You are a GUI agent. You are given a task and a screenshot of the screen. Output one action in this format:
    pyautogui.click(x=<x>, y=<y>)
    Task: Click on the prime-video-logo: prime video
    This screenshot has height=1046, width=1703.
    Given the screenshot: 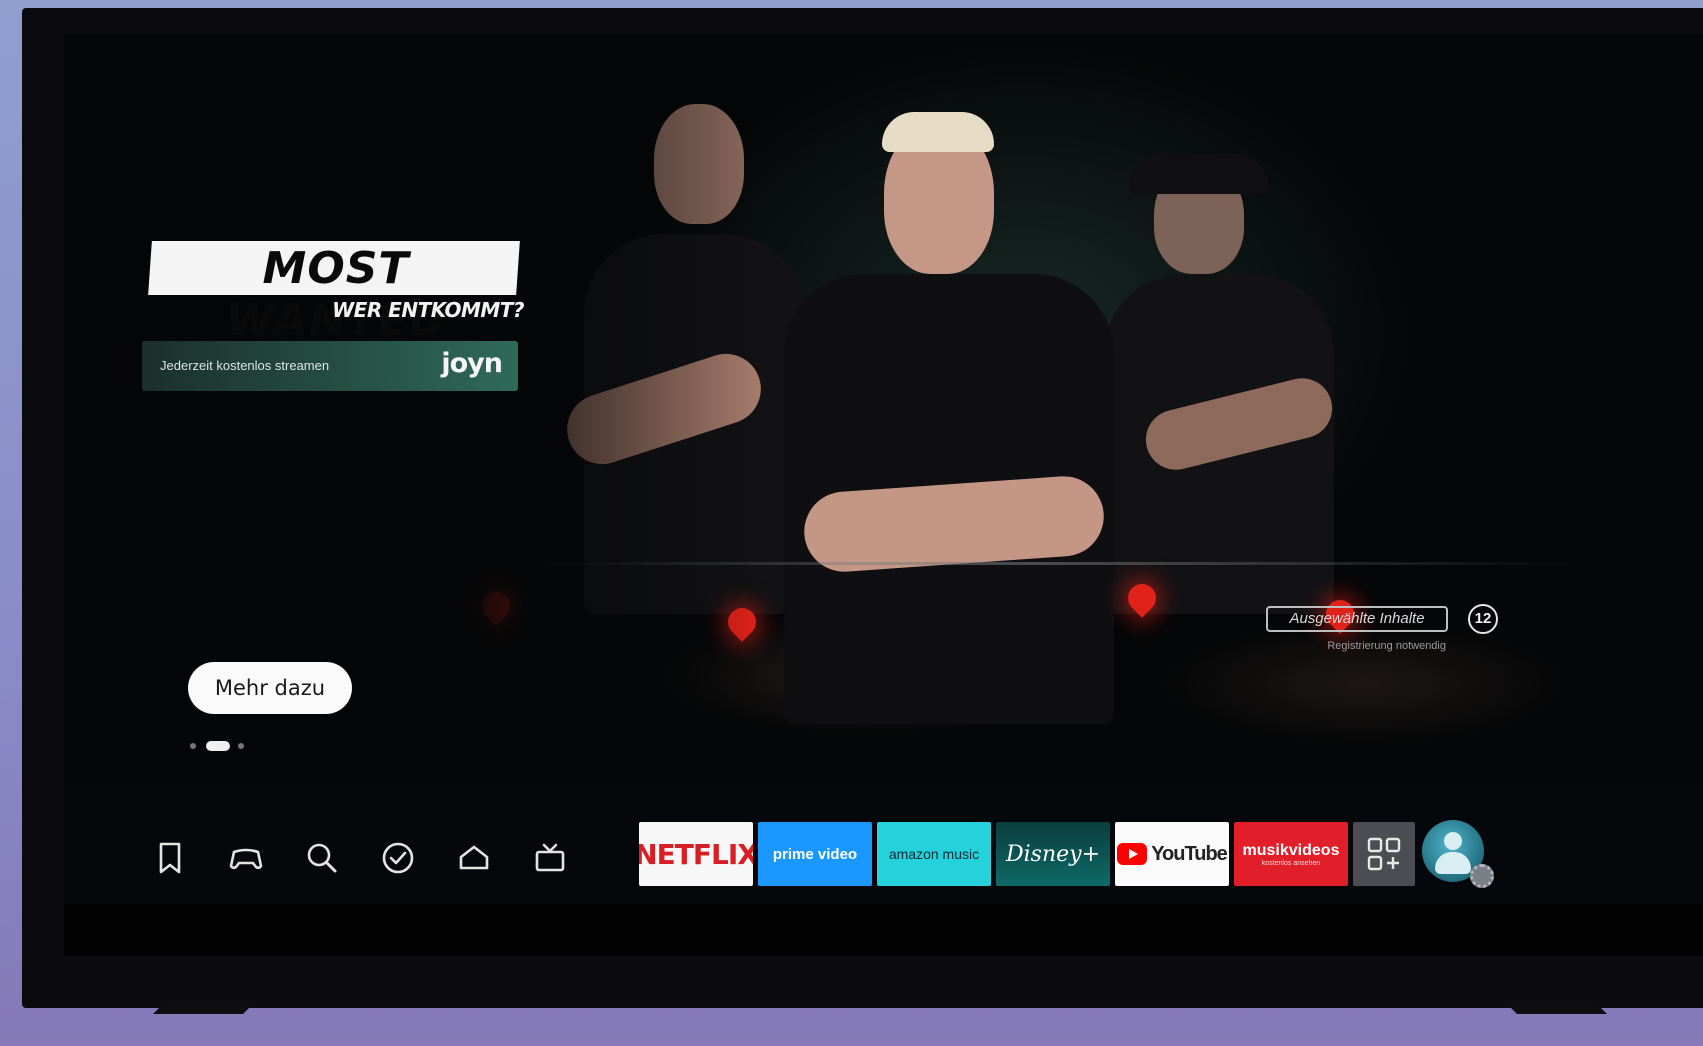 What is the action you would take?
    pyautogui.click(x=815, y=854)
    